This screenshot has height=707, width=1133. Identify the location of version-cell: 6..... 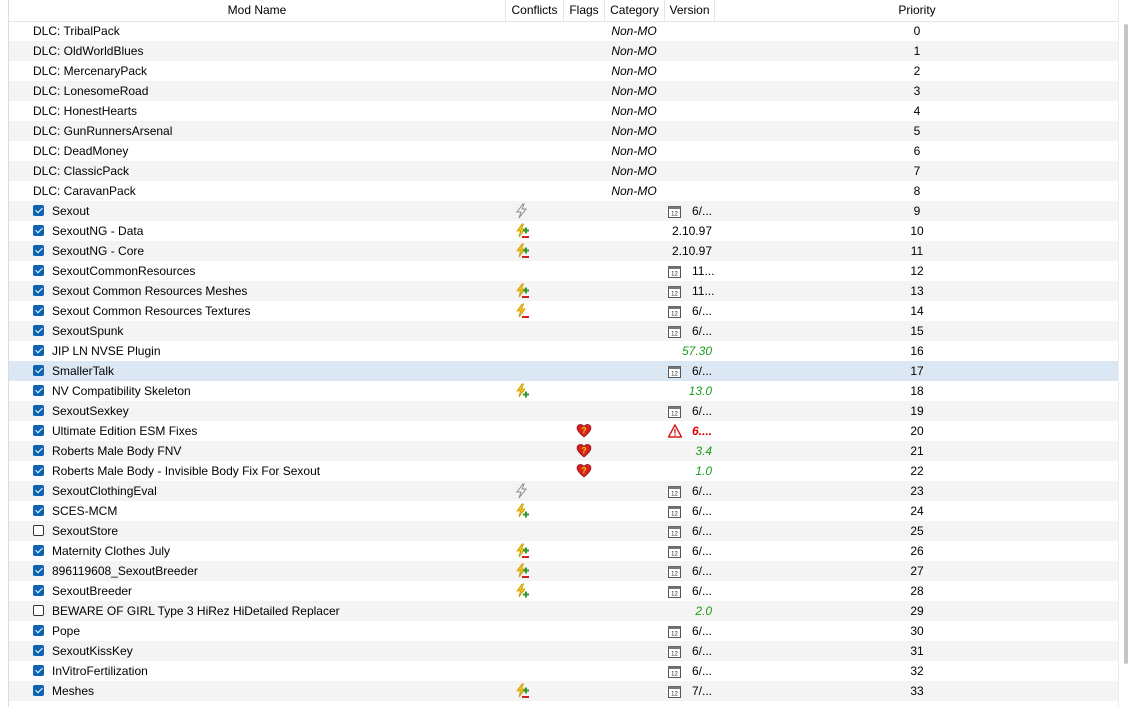
(690, 431).